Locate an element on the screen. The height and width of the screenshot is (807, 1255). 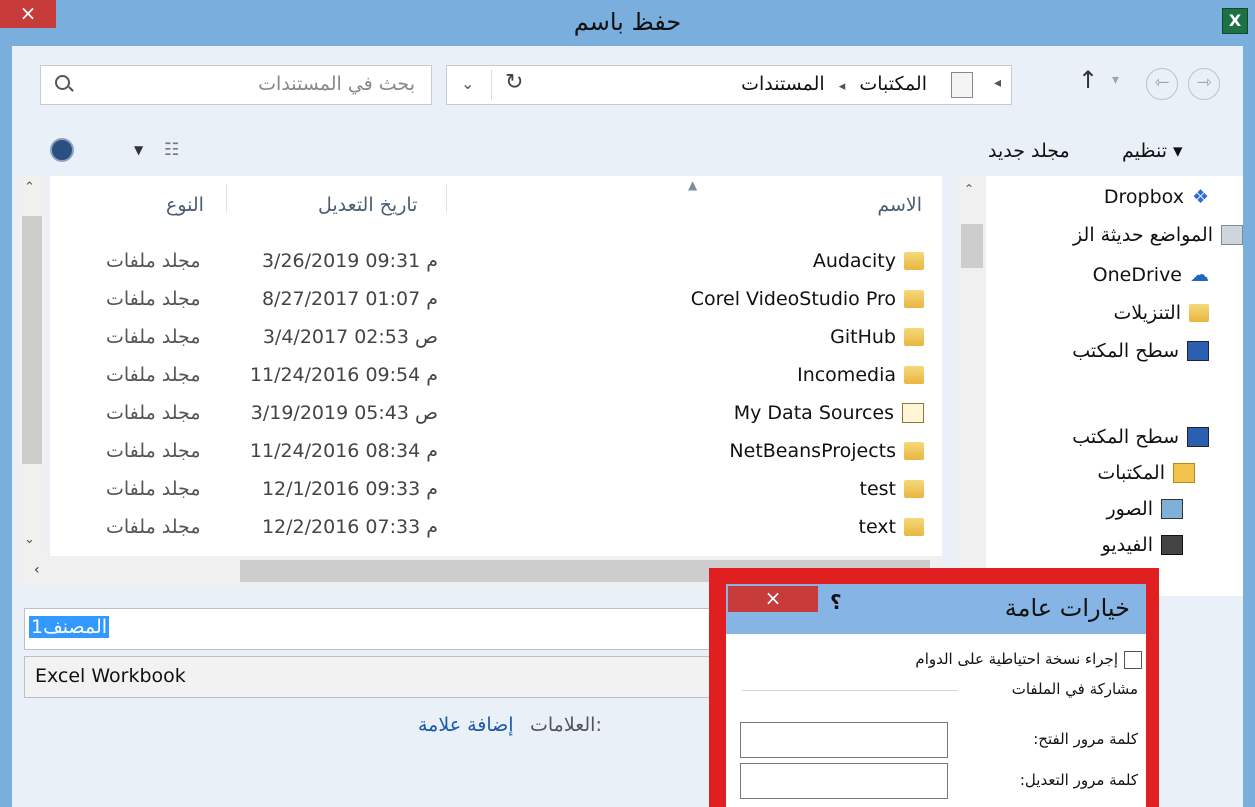
refresh-icon: ↻ is located at coordinates (514, 82).